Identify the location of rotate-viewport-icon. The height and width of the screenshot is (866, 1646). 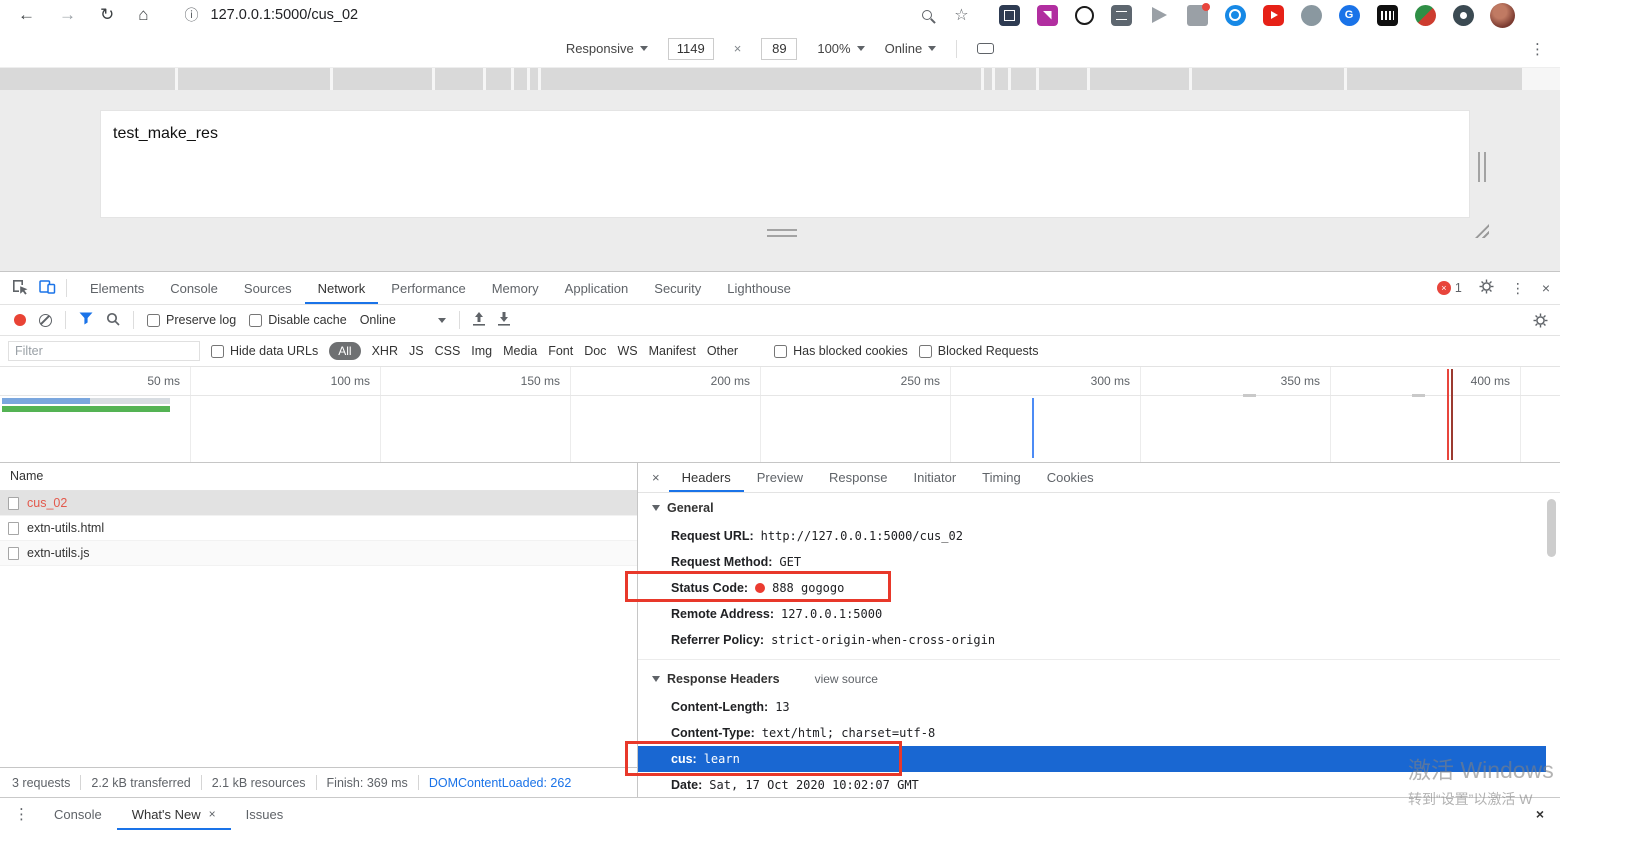
(986, 48).